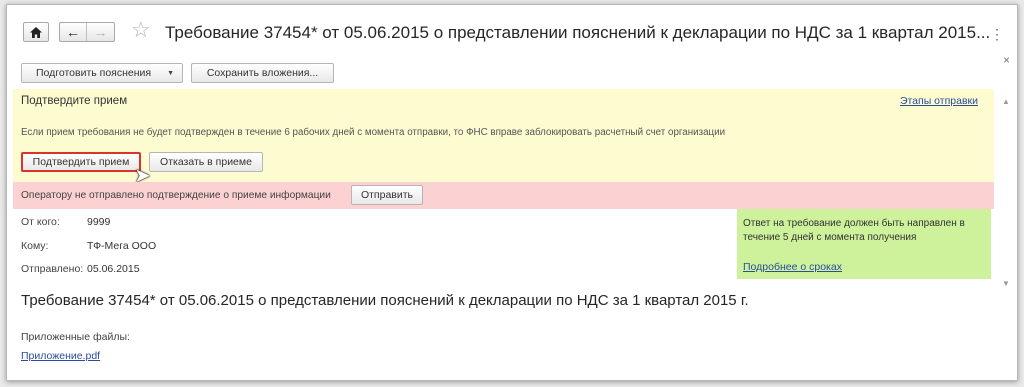 The width and height of the screenshot is (1024, 387). I want to click on from-label: От кого:, so click(40, 222).